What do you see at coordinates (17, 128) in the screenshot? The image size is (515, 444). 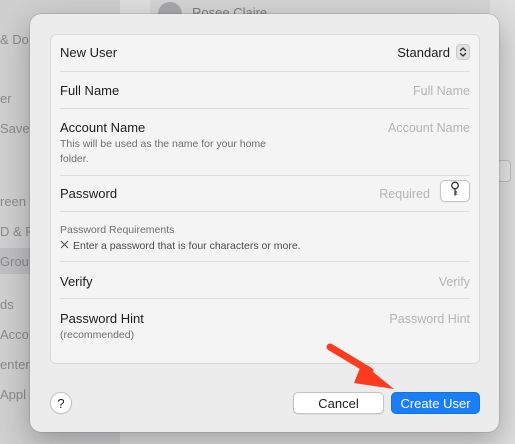 I see `background-sidebar-item: Saver` at bounding box center [17, 128].